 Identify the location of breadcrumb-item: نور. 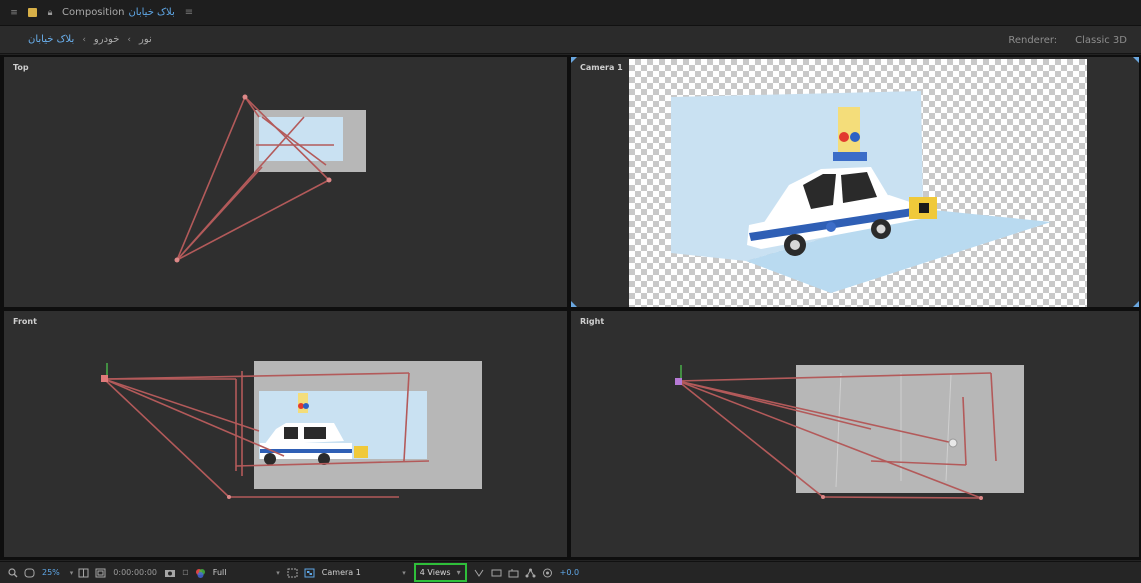
(145, 39).